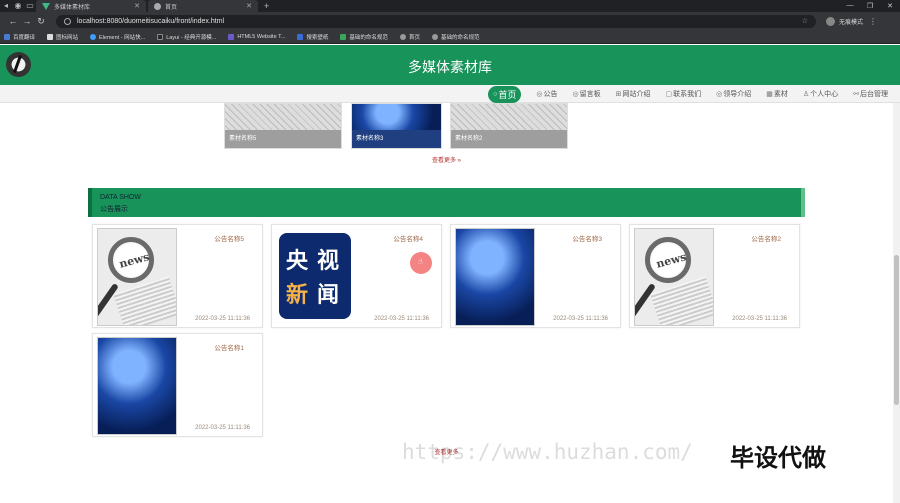 This screenshot has width=900, height=503. What do you see at coordinates (777, 94) in the screenshot?
I see `nav-item-material: ▦ 素材` at bounding box center [777, 94].